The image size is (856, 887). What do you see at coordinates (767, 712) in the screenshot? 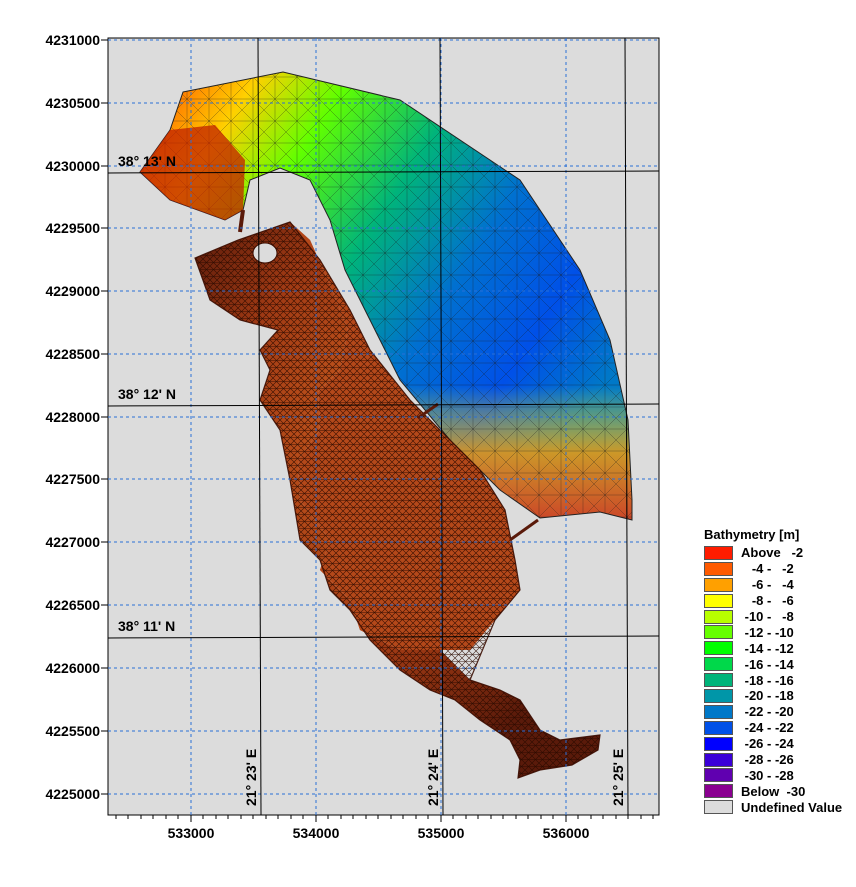
I see `legend-label: -22 - -20` at bounding box center [767, 712].